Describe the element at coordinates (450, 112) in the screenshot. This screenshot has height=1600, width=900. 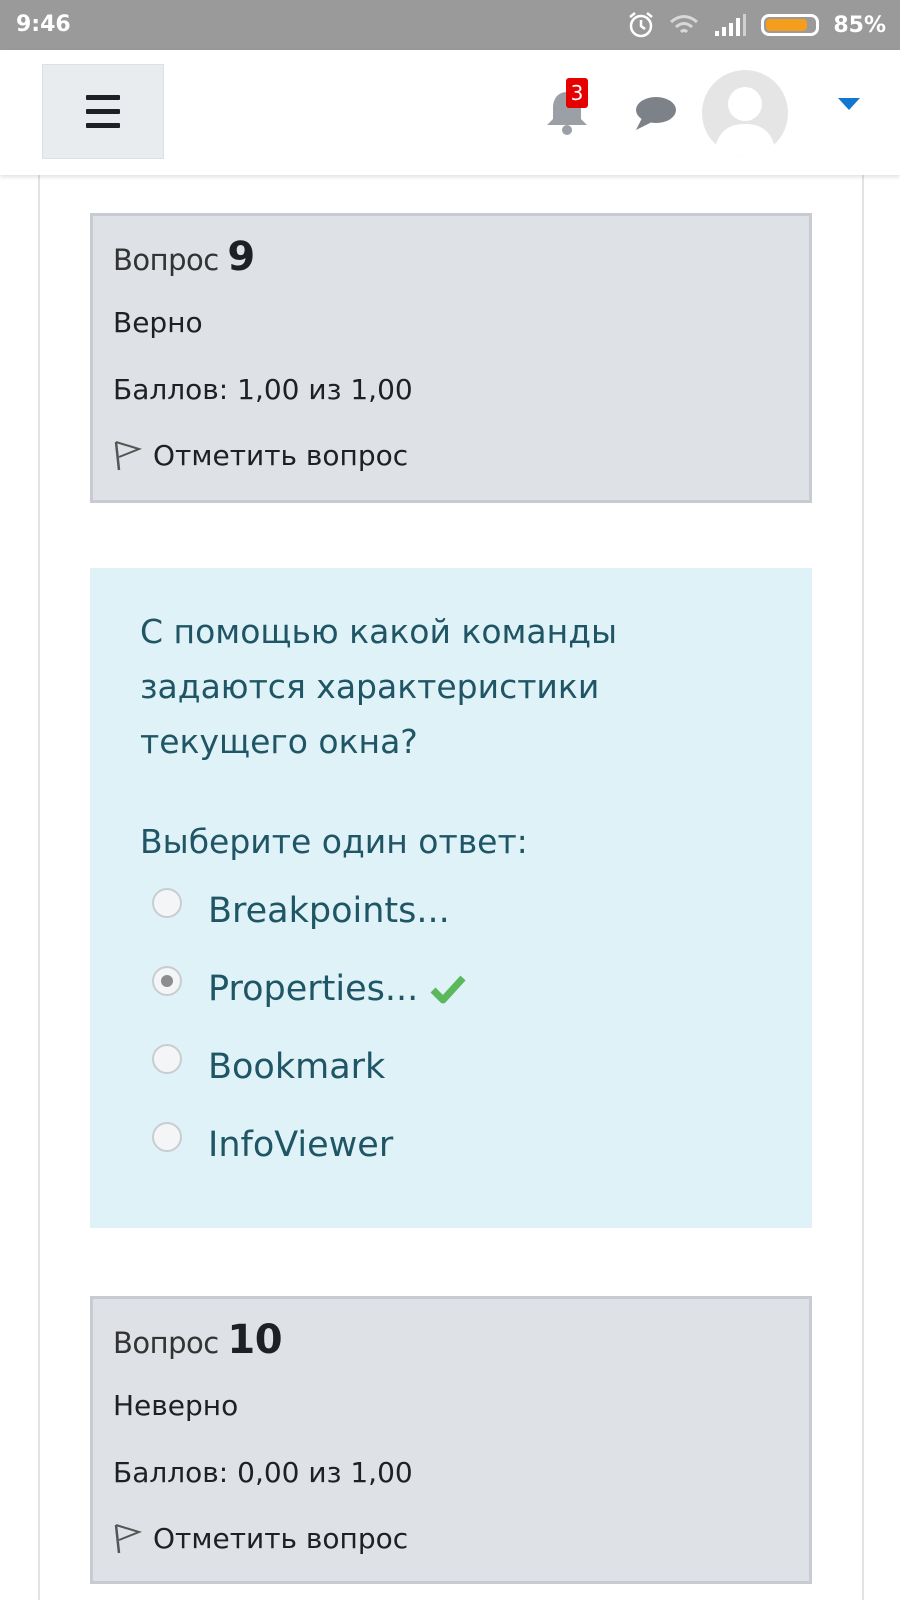
I see `top-navbar: 3` at that location.